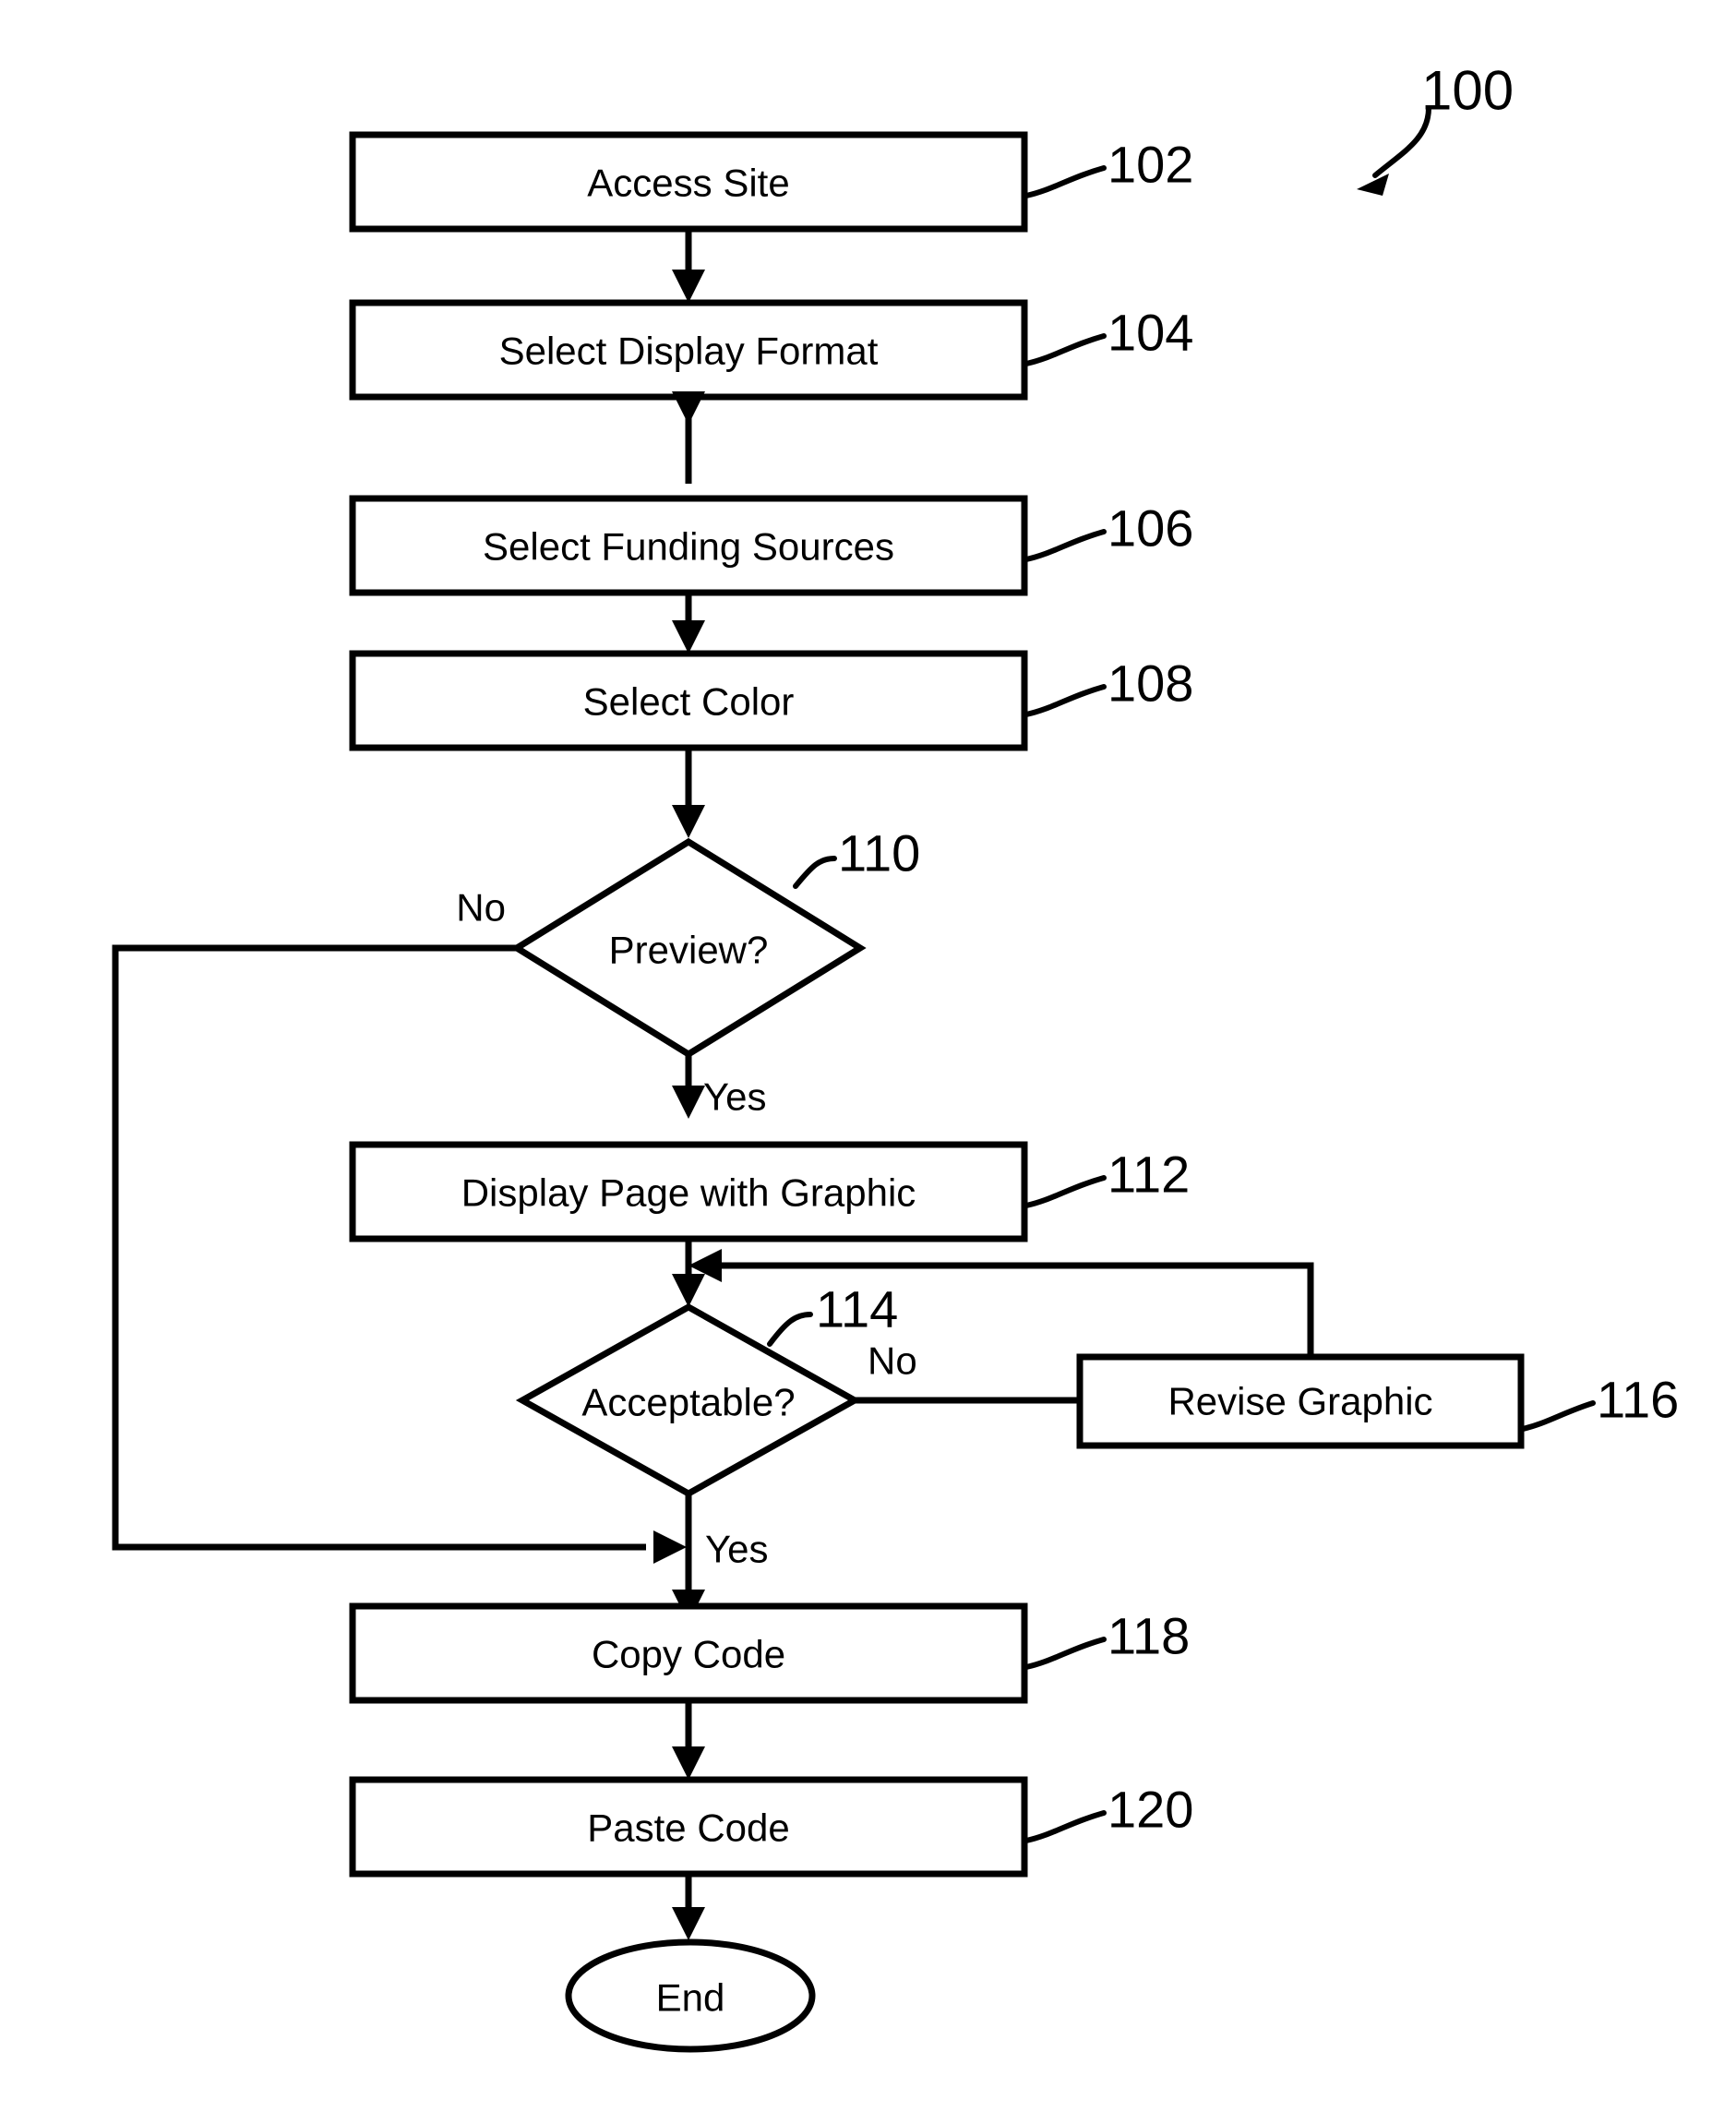  I want to click on ref-110-label: 110, so click(879, 853).